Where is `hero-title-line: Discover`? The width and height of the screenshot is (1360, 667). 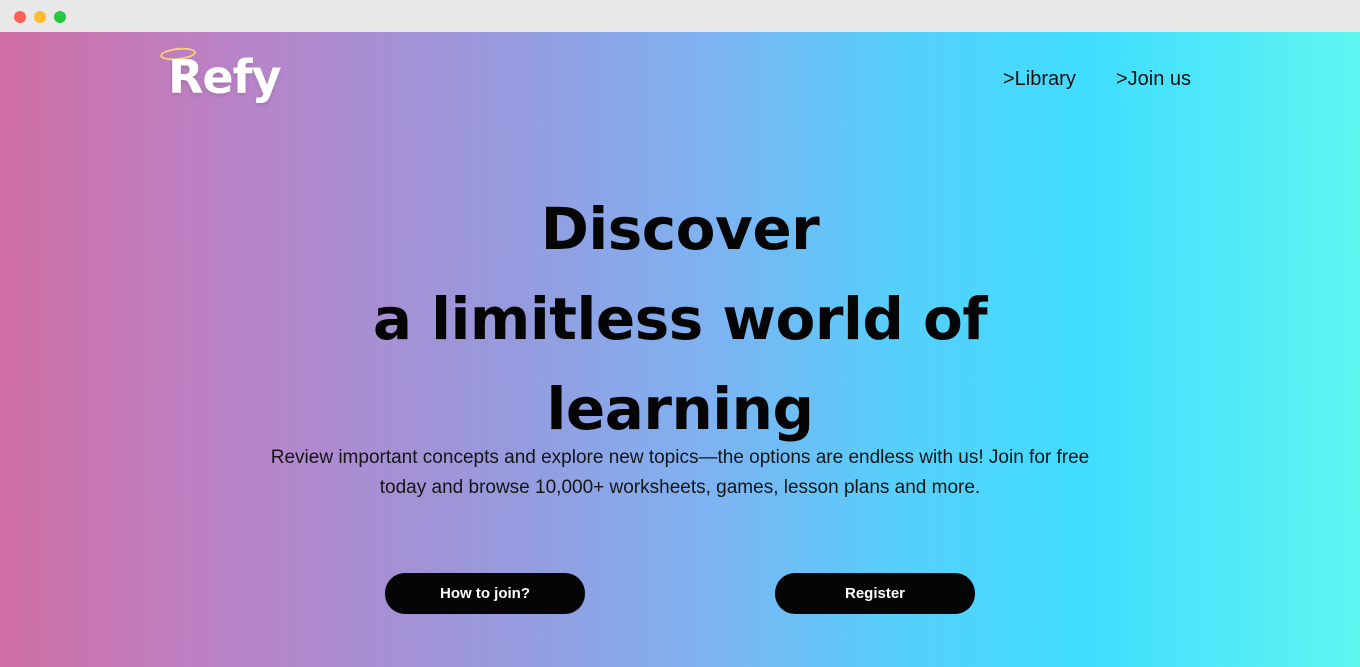
hero-title-line: Discover is located at coordinates (680, 229).